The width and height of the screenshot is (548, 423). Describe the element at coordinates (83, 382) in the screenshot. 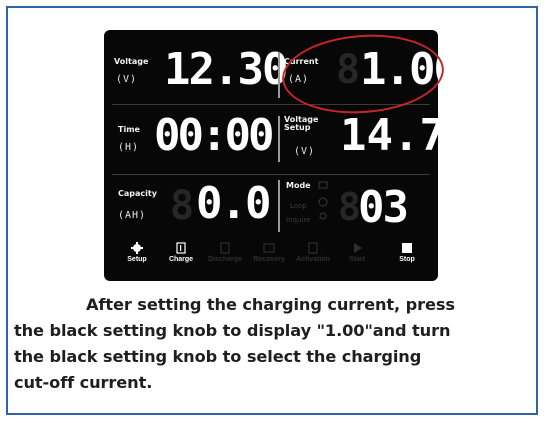

I see `caption-line-4: cut-off current.` at that location.